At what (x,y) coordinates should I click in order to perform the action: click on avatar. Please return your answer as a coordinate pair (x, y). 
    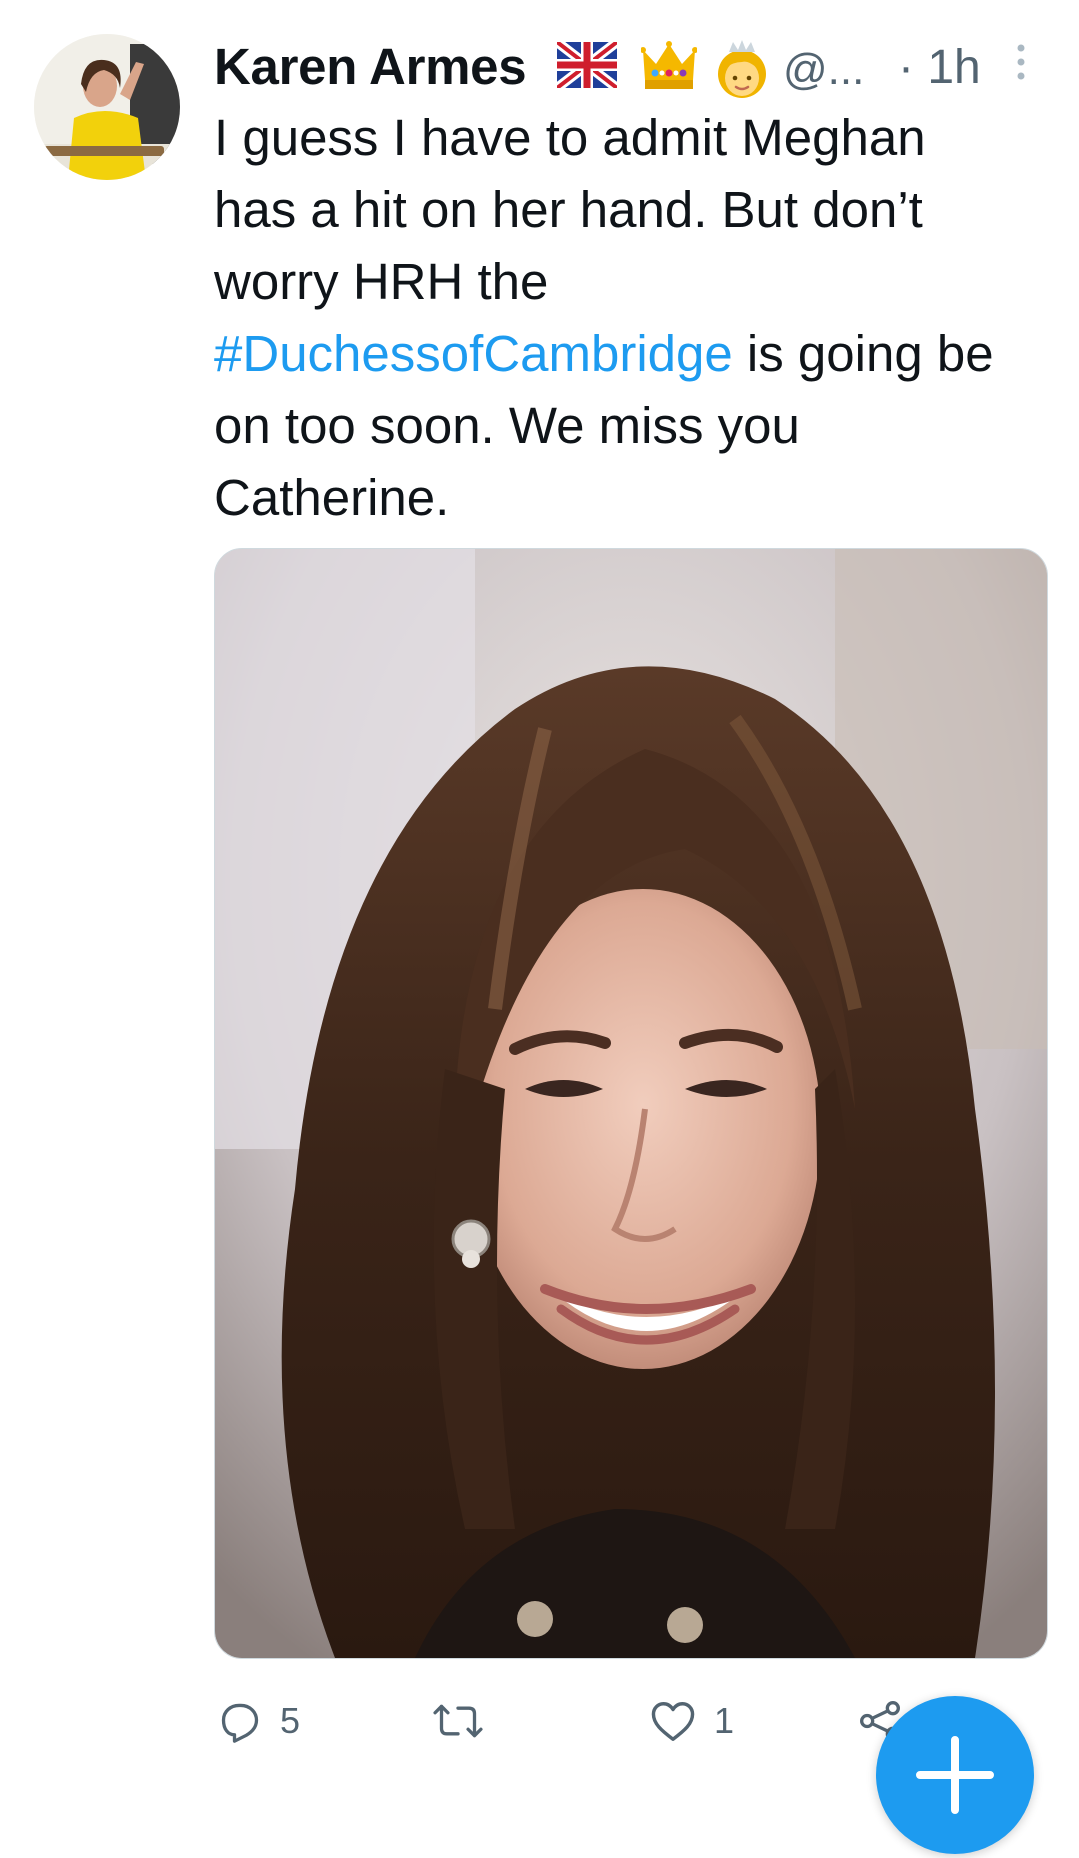
    Looking at the image, I should click on (107, 107).